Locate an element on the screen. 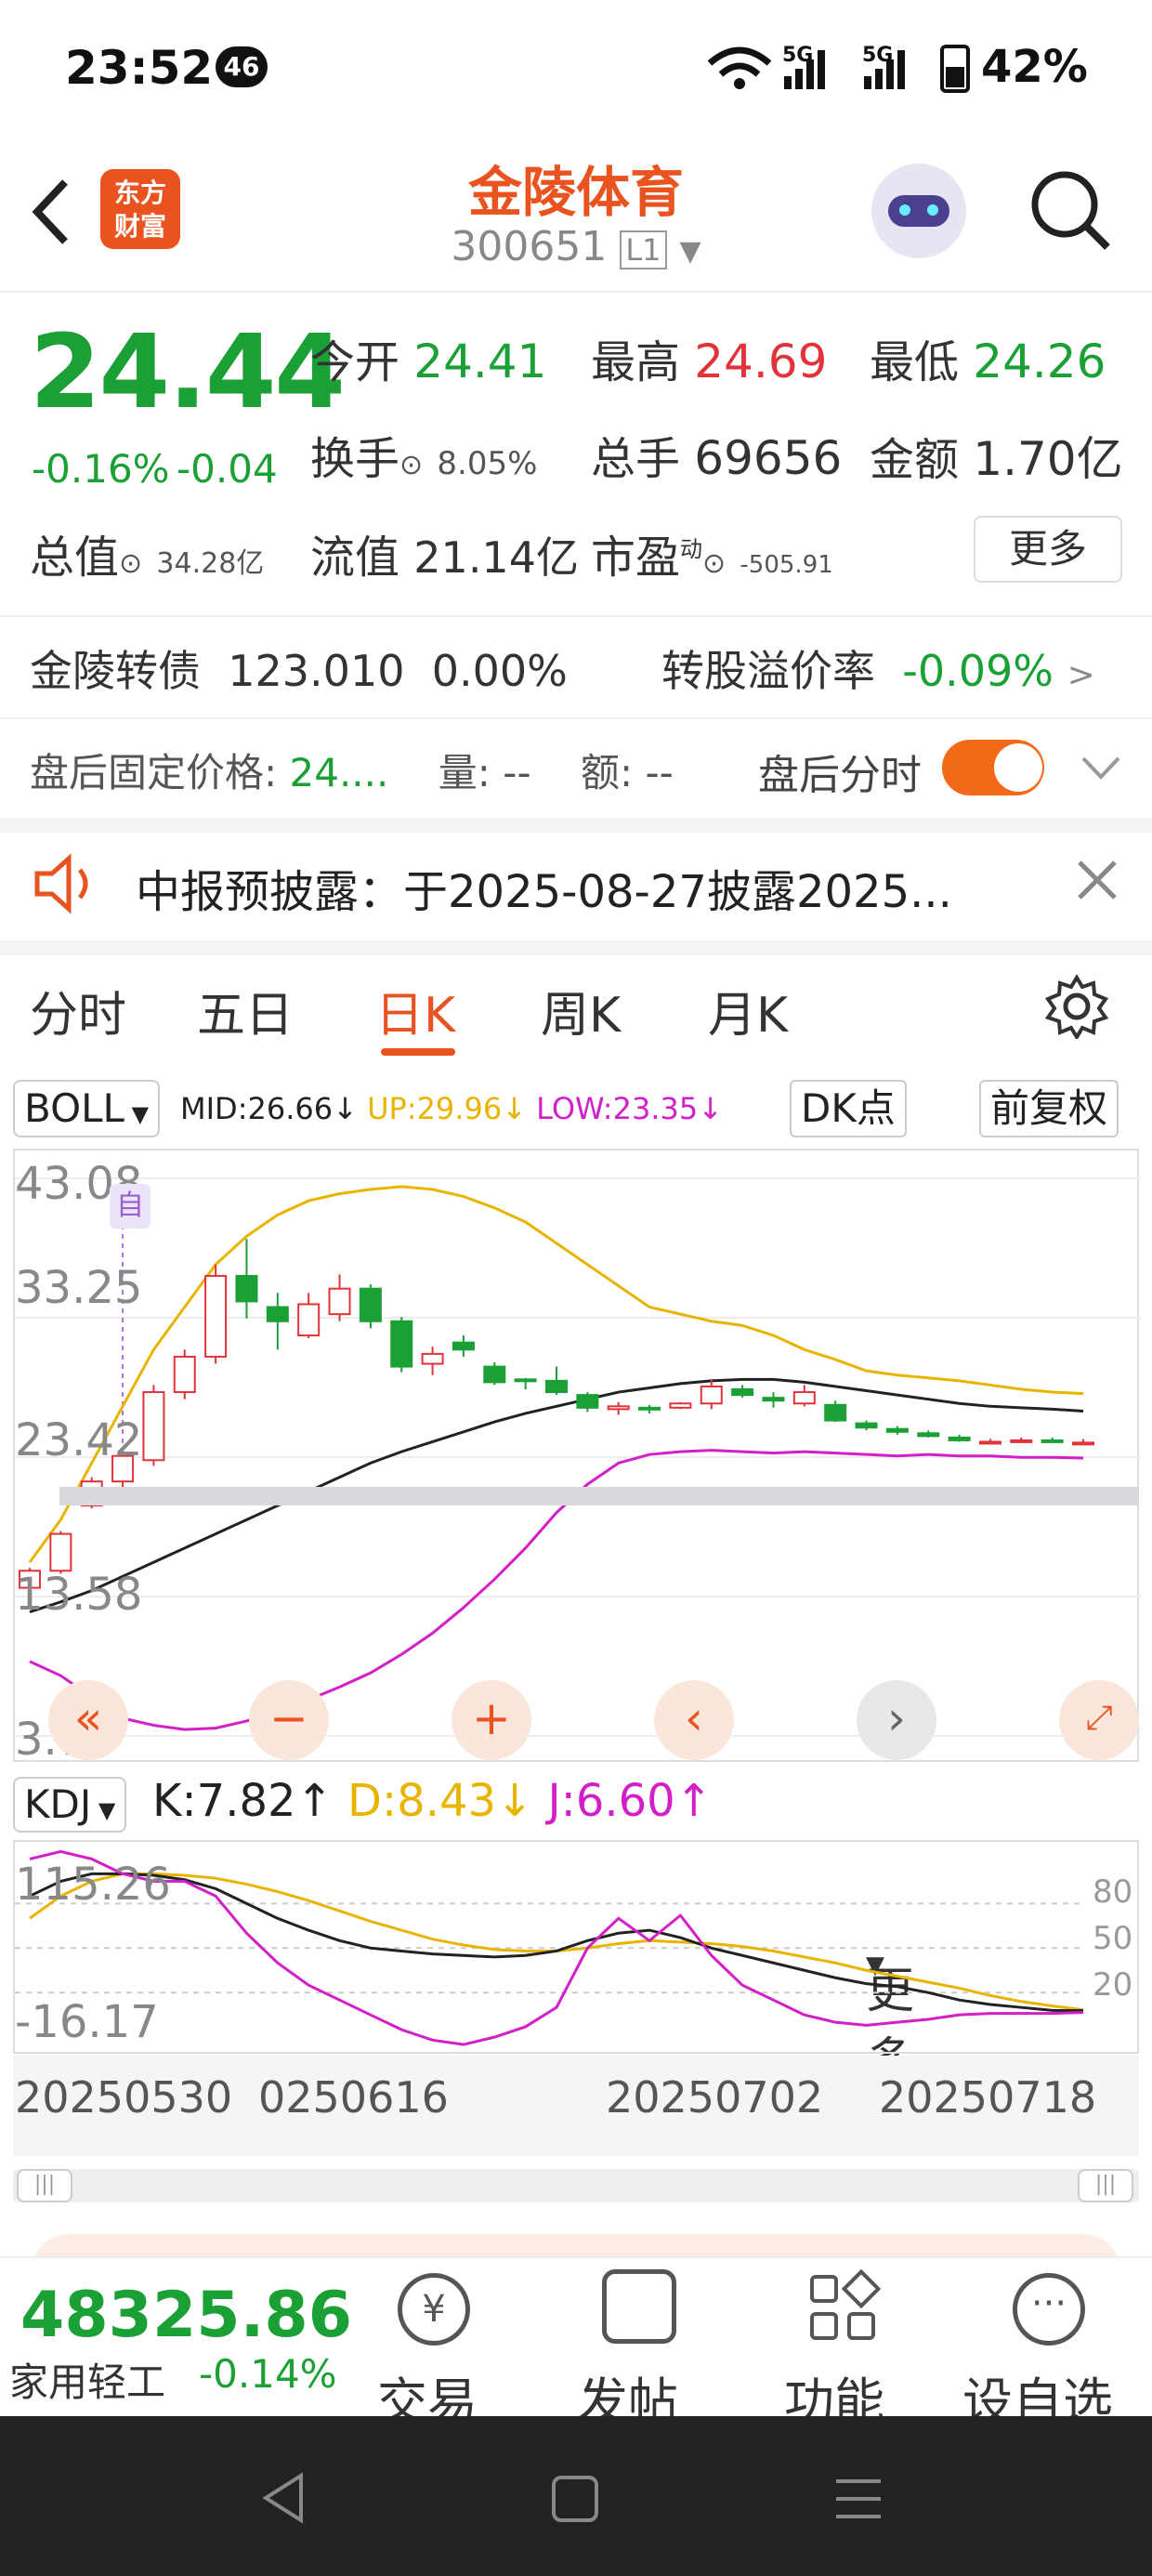  chevron-down-icon is located at coordinates (1101, 767).